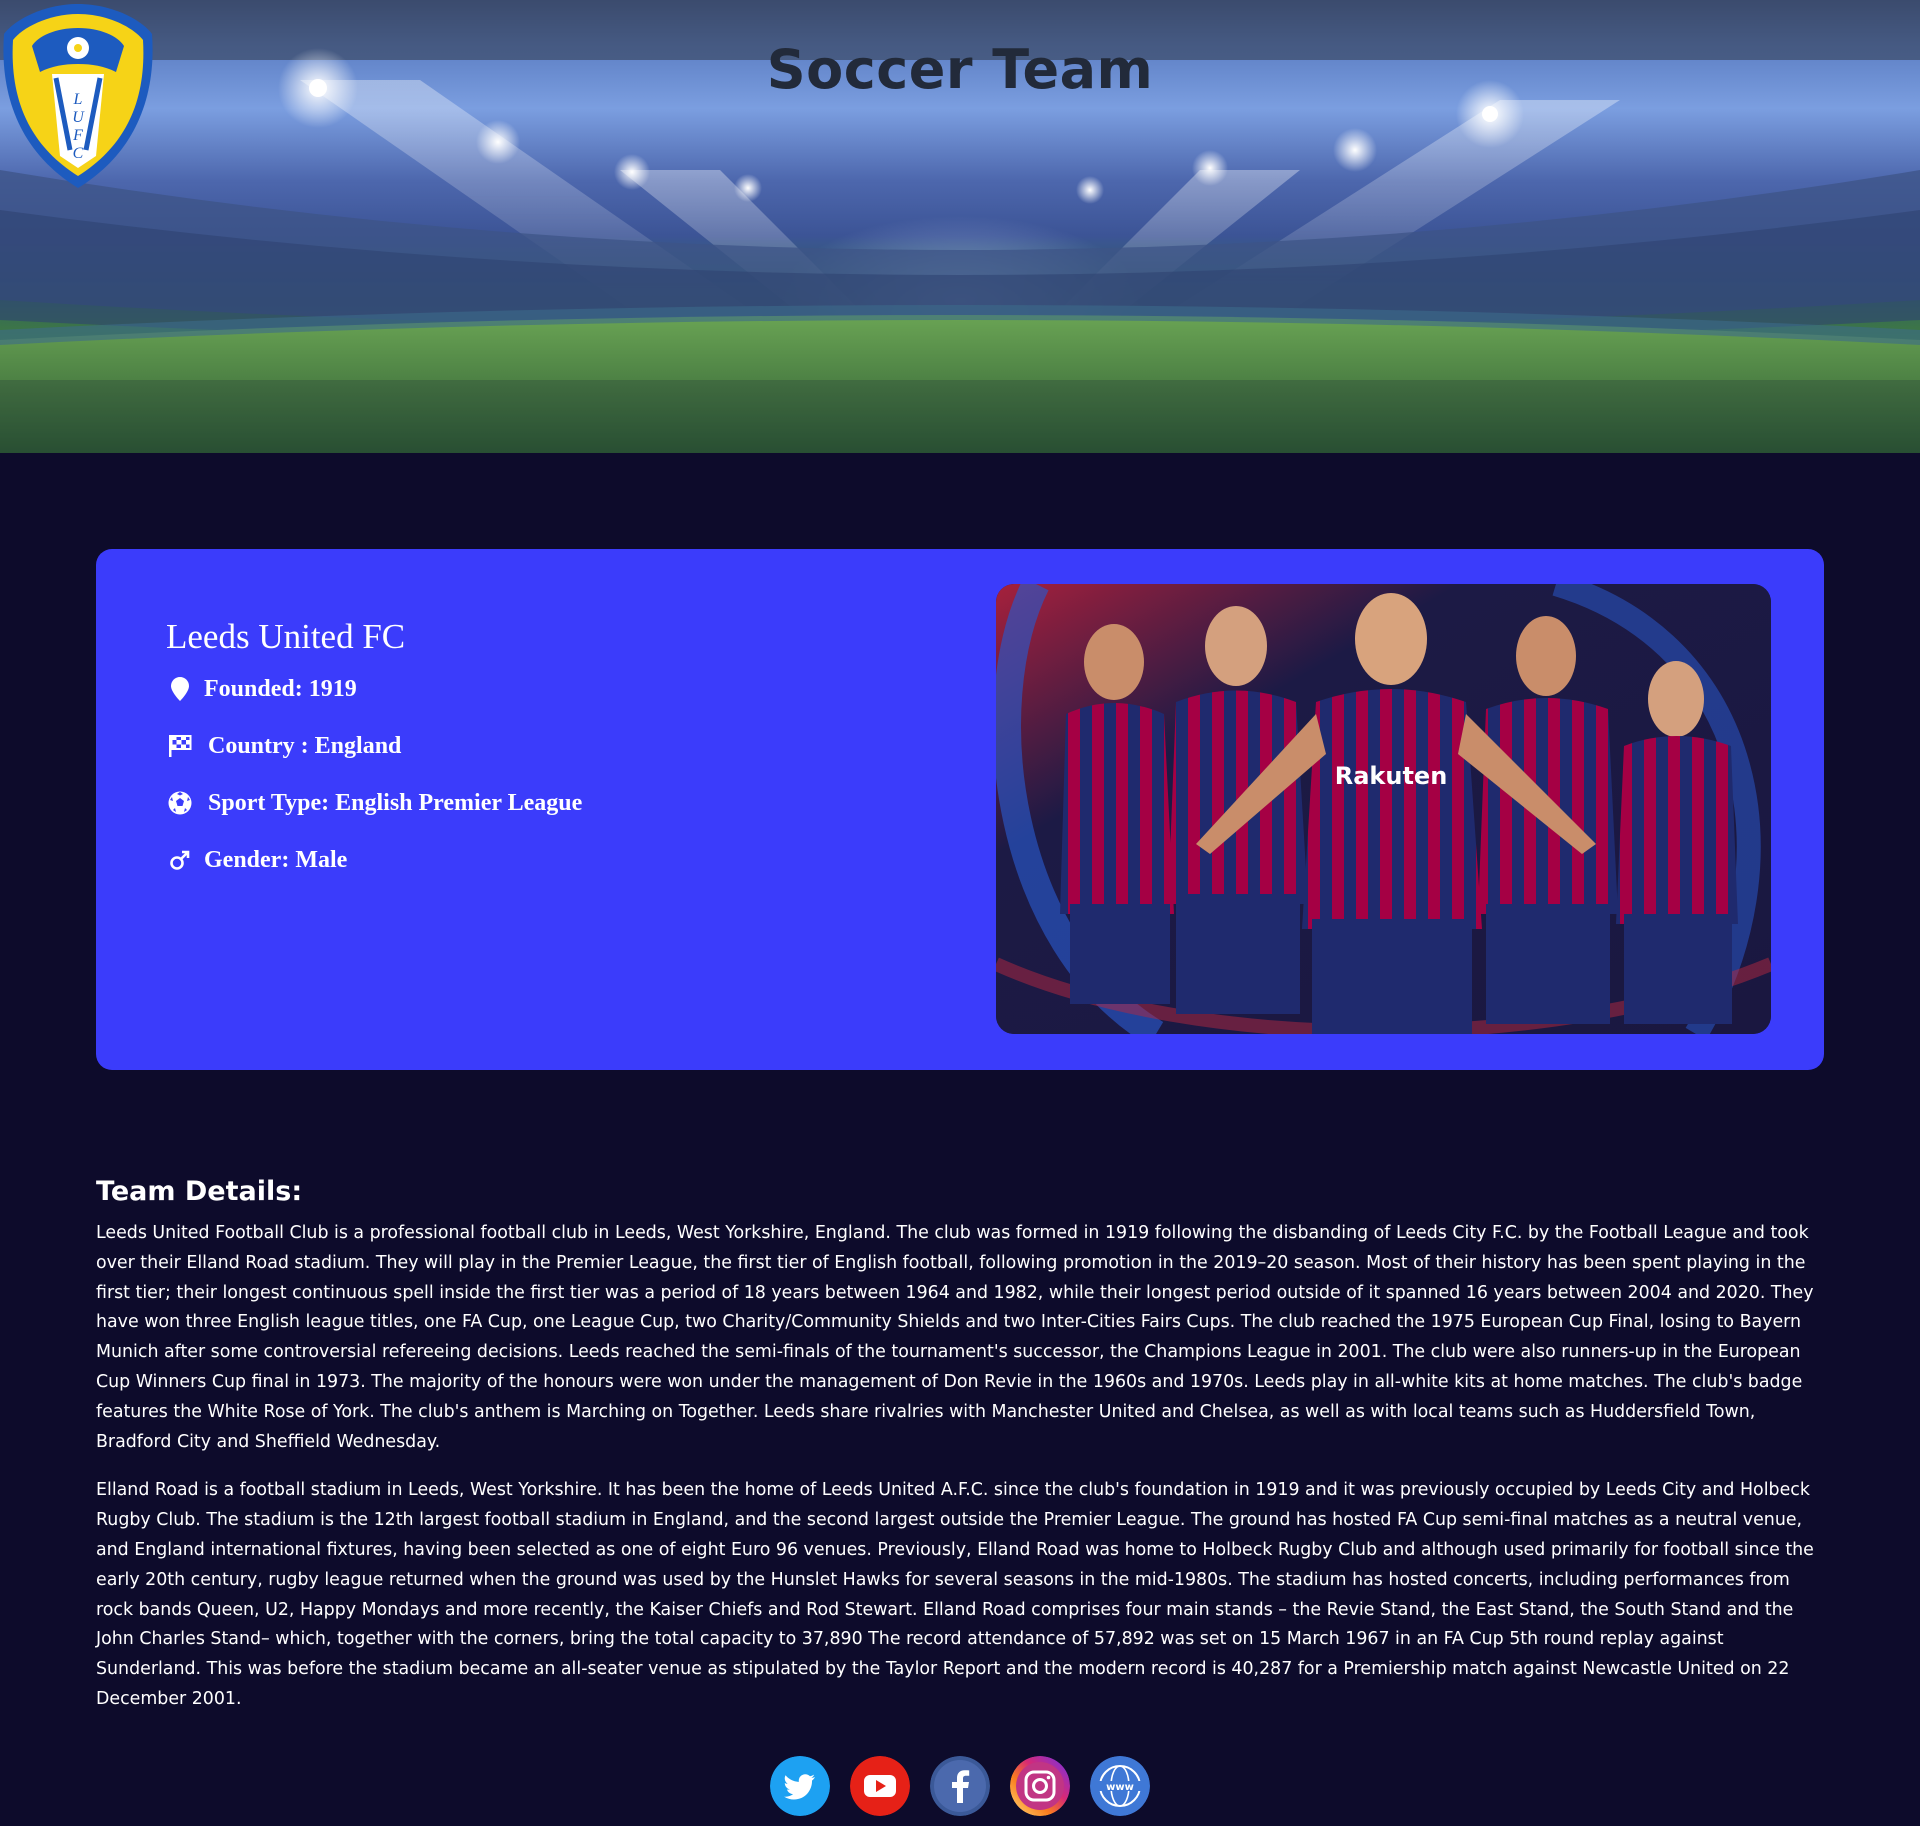 Image resolution: width=1920 pixels, height=1826 pixels. I want to click on svg-text: L, so click(78, 99).